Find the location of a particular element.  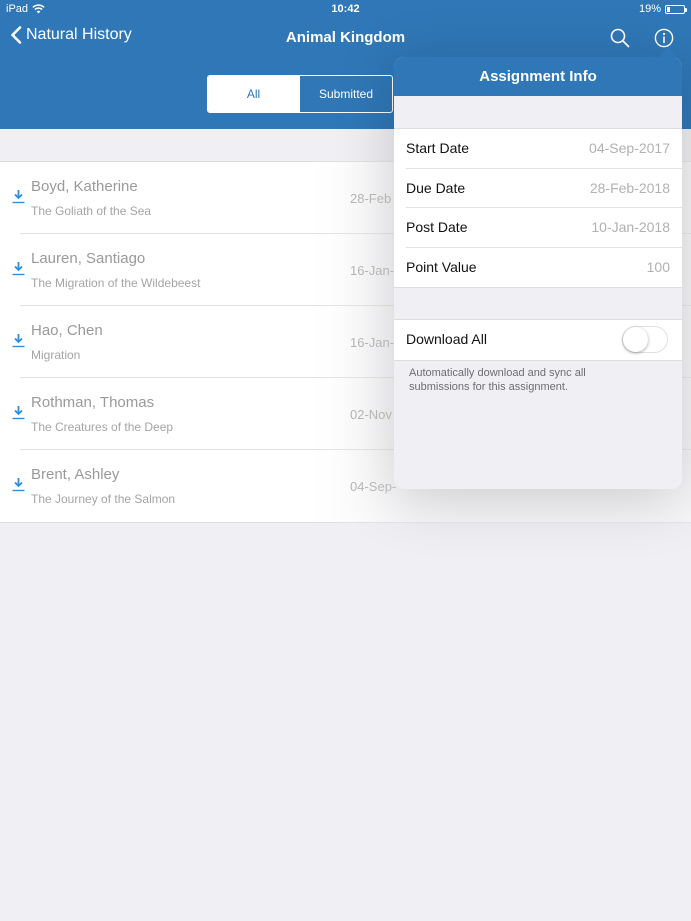

search-icon is located at coordinates (620, 38).